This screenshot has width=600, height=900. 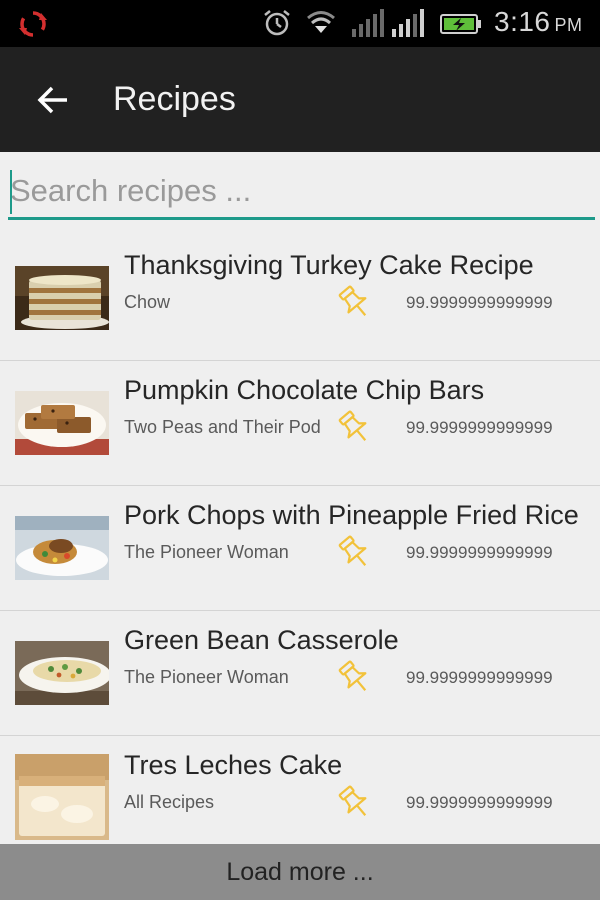 What do you see at coordinates (522, 21) in the screenshot?
I see `clock-time: 3:16` at bounding box center [522, 21].